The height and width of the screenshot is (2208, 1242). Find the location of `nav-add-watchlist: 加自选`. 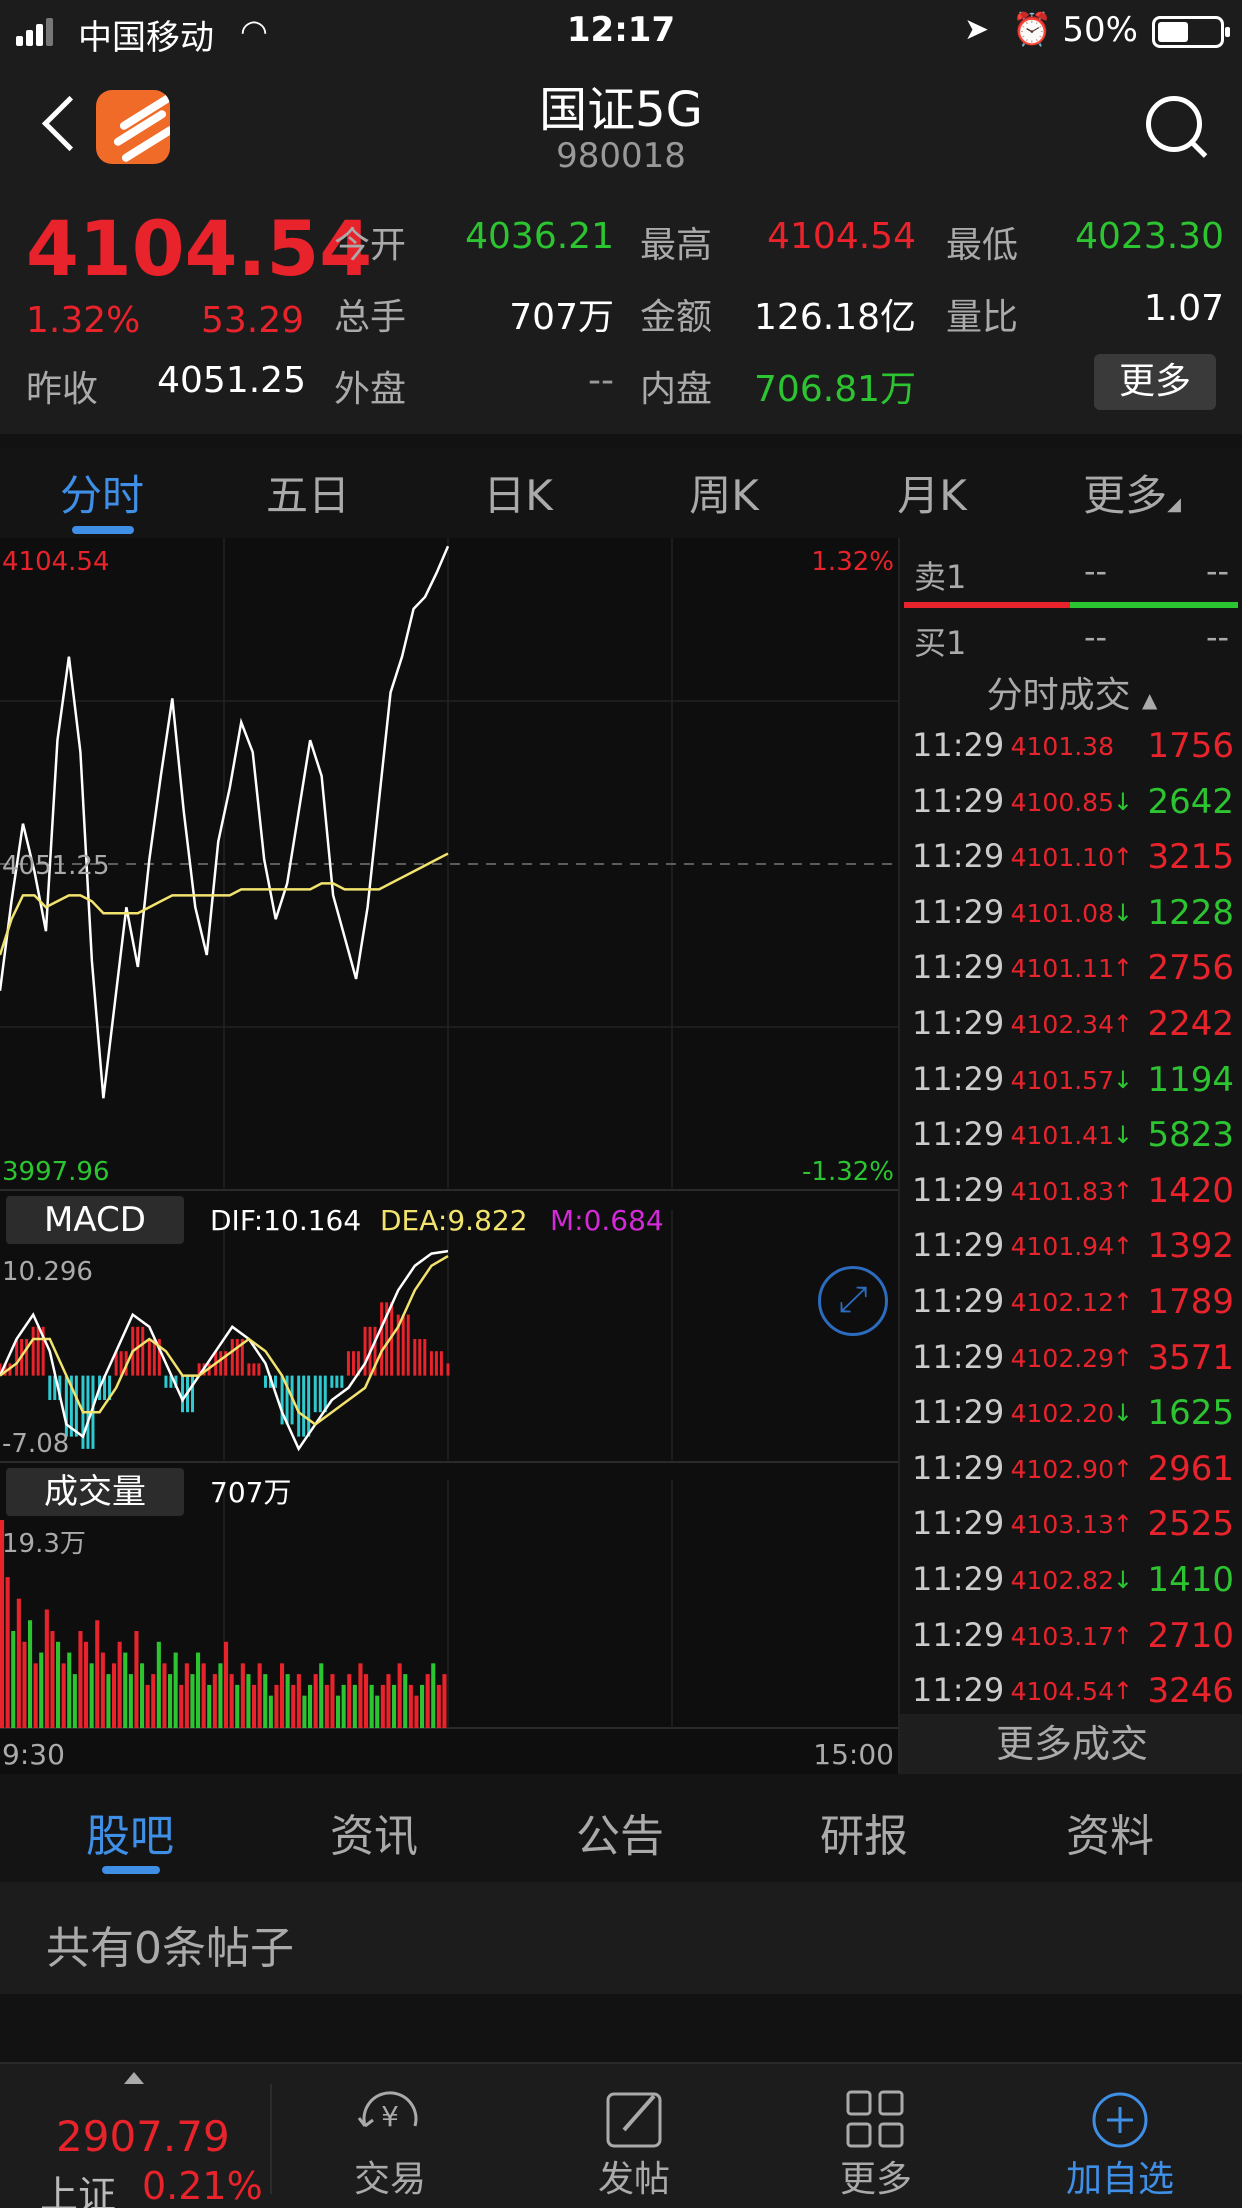

nav-add-watchlist: 加自选 is located at coordinates (1120, 2141).